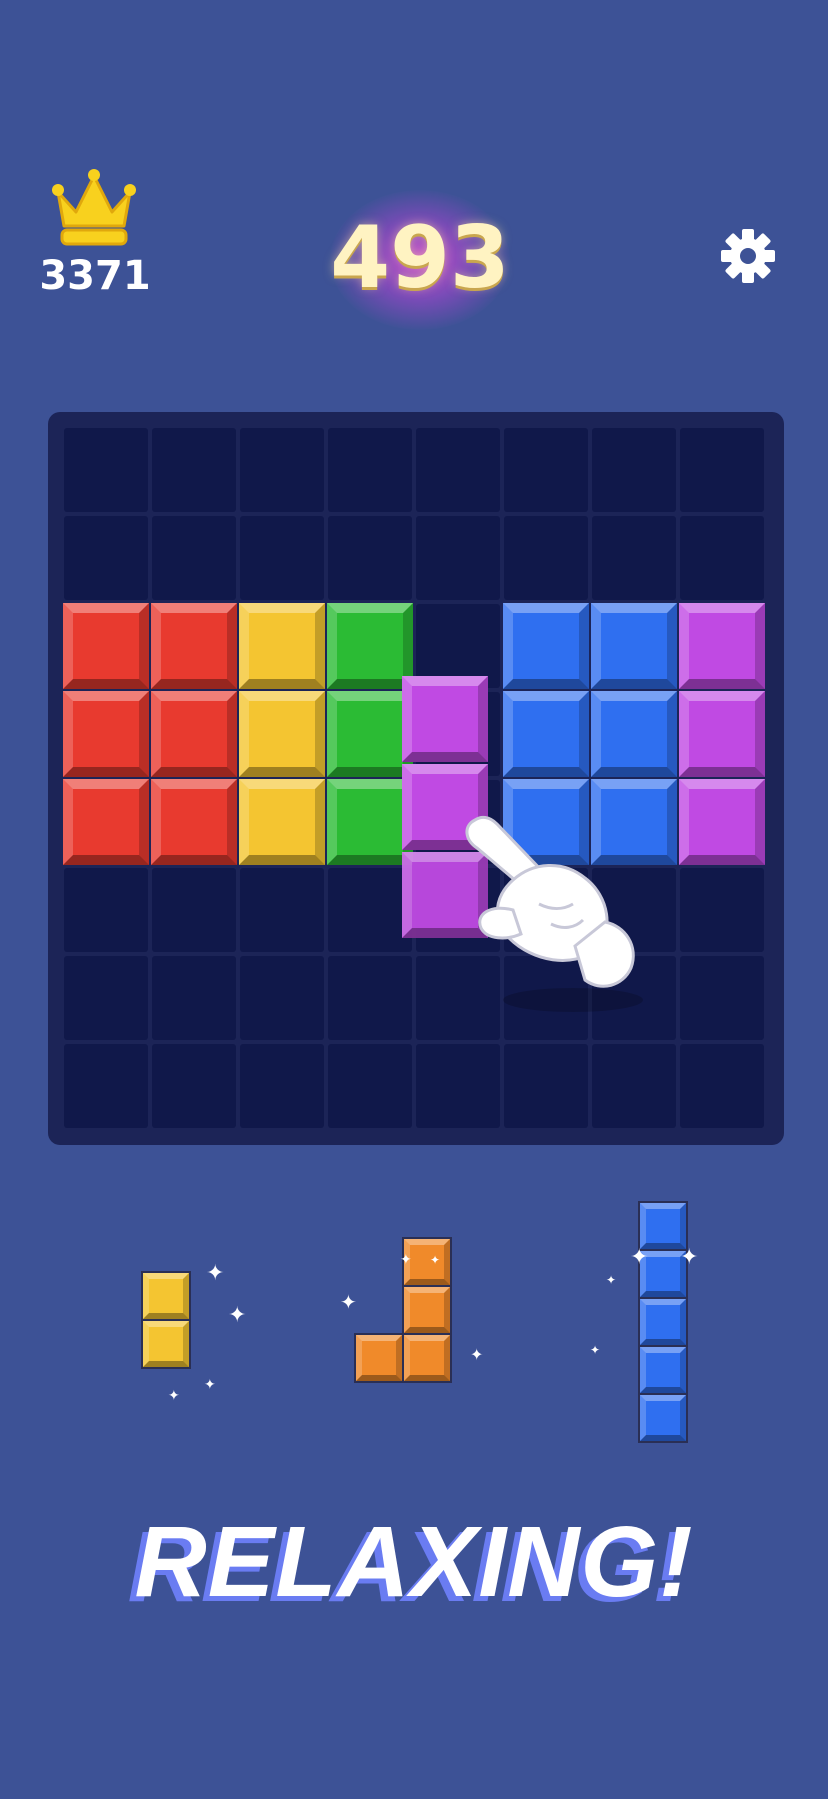 This screenshot has height=1799, width=828. What do you see at coordinates (95, 276) in the screenshot?
I see `best-score: 3371` at bounding box center [95, 276].